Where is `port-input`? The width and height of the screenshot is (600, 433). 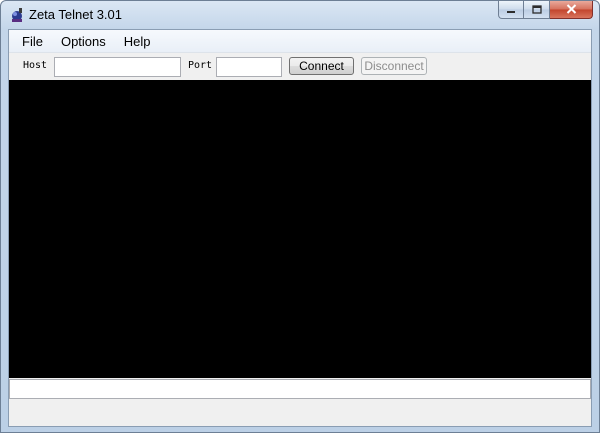 port-input is located at coordinates (249, 67).